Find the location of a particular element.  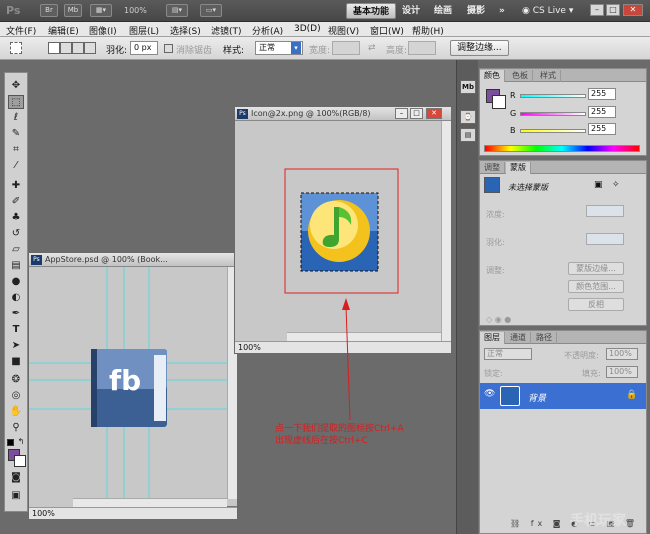

density-input is located at coordinates (605, 211).